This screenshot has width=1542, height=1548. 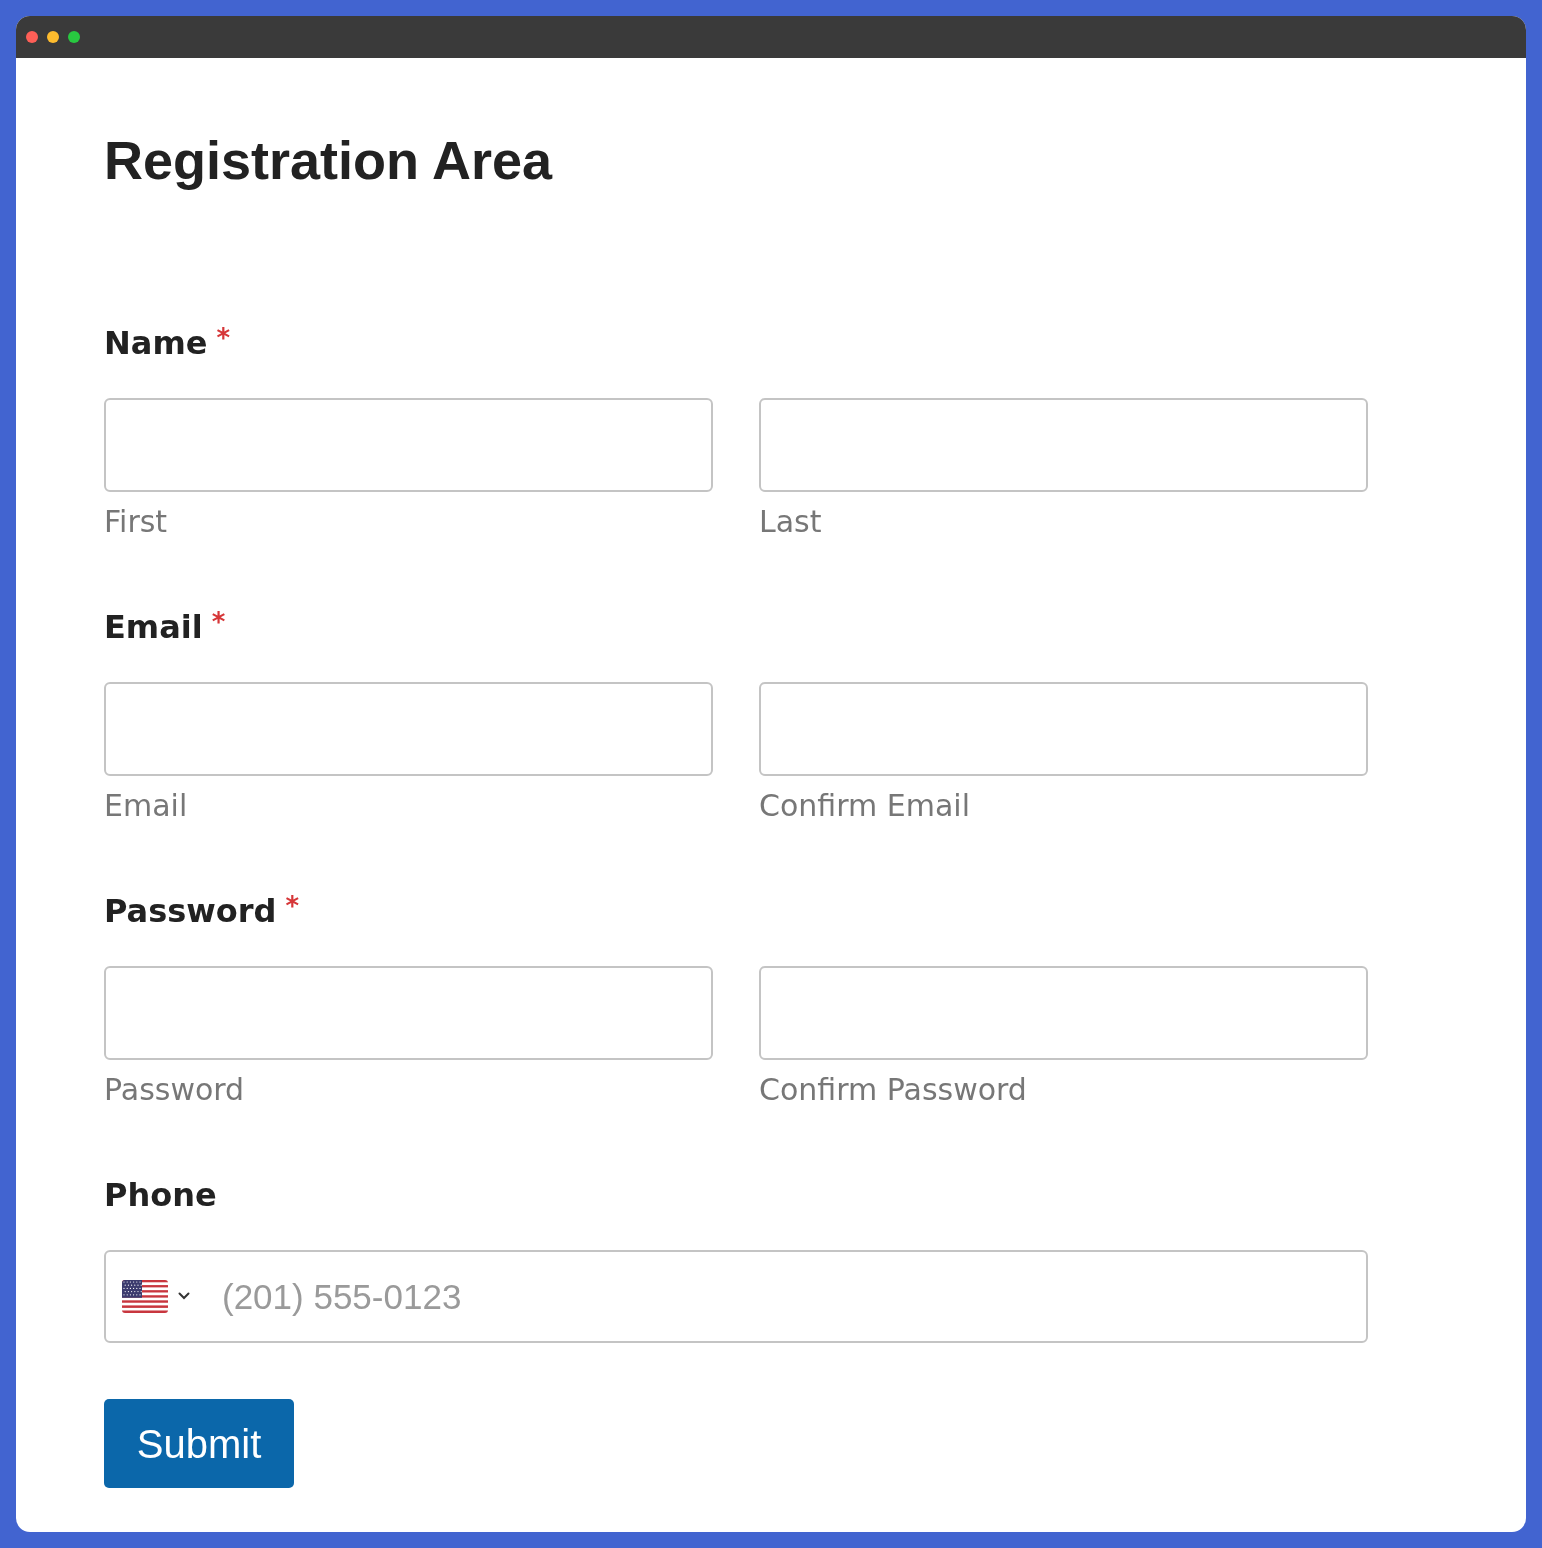 I want to click on field-label: Password, so click(x=190, y=911).